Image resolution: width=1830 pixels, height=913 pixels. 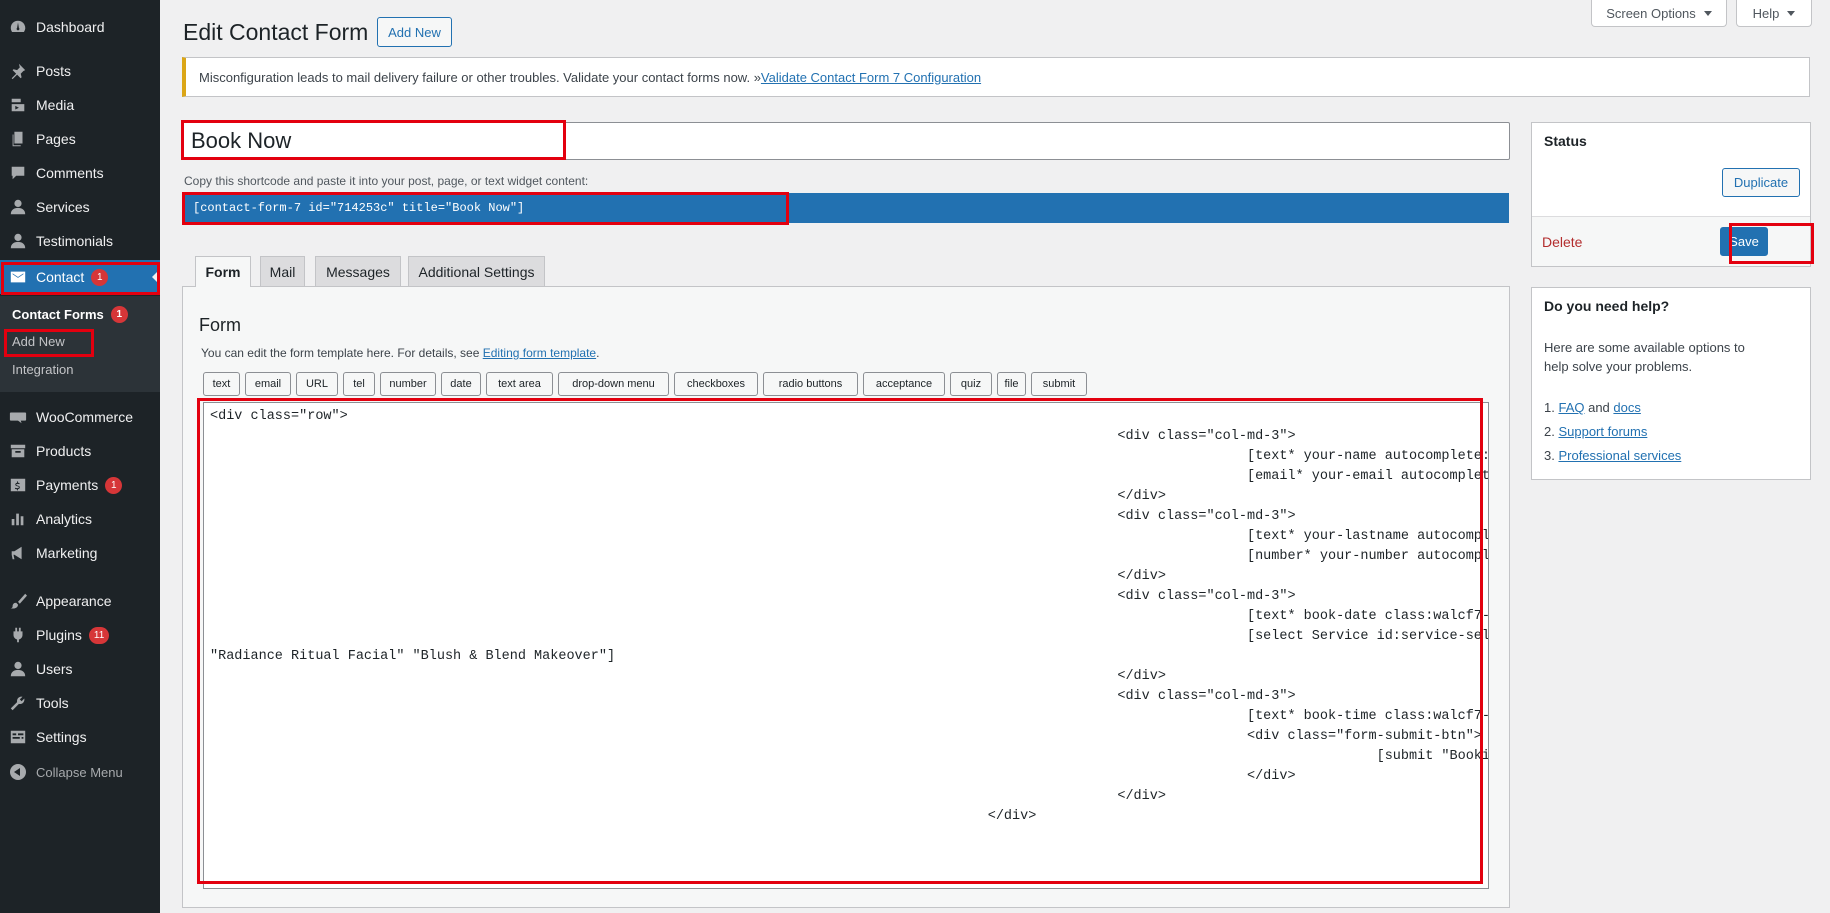 I want to click on sidebar-item-posts: Posts, so click(x=80, y=71).